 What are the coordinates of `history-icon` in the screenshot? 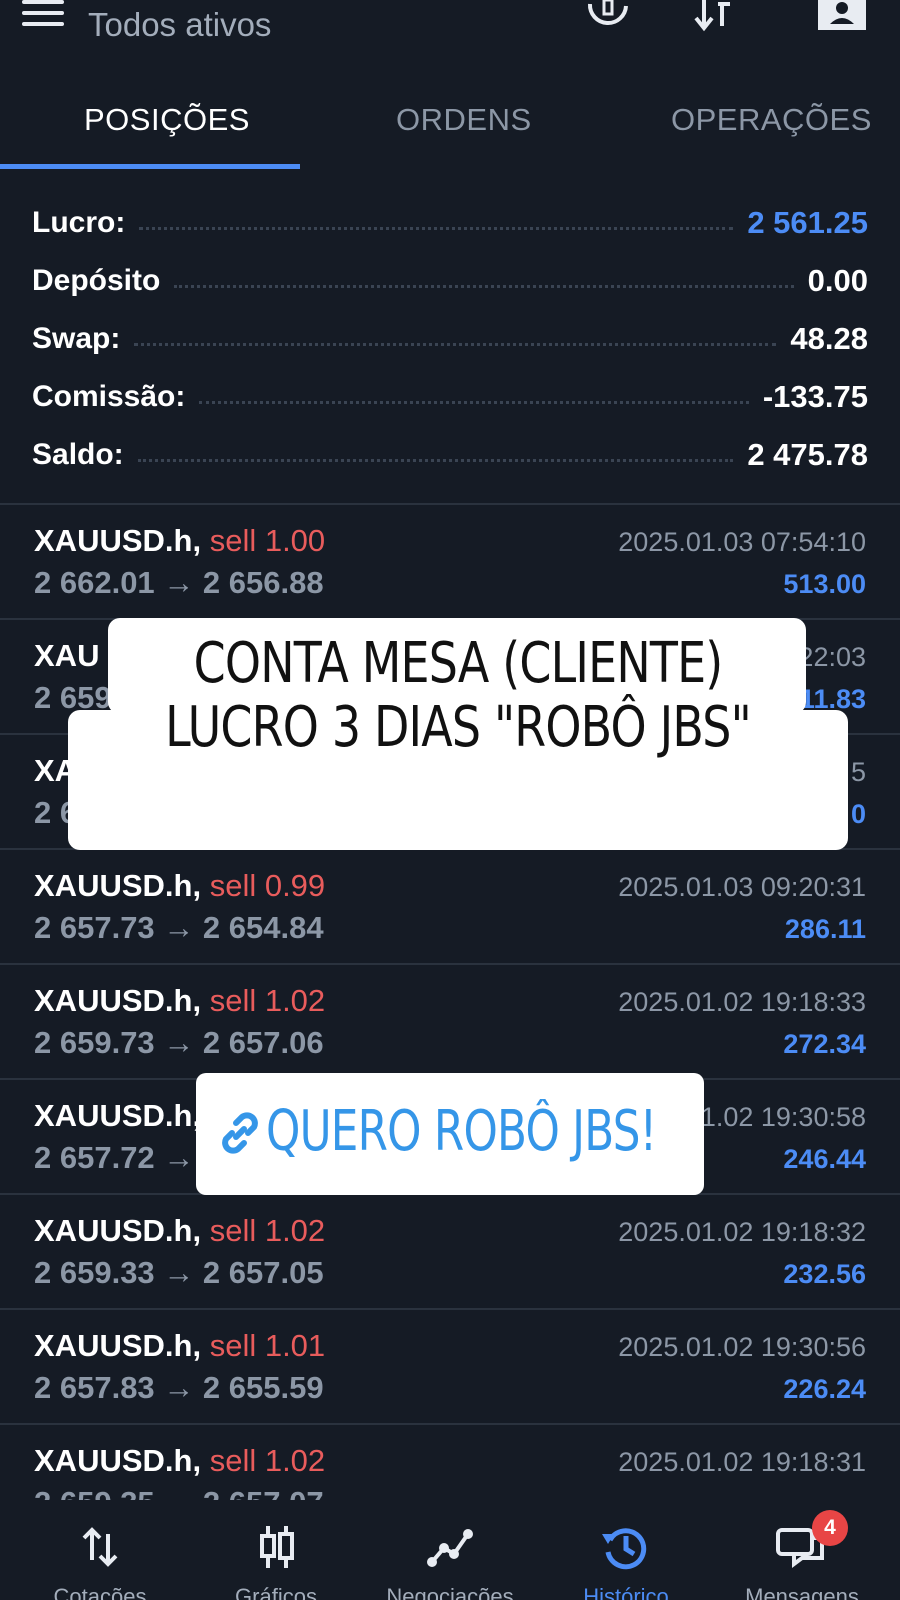 It's located at (624, 1549).